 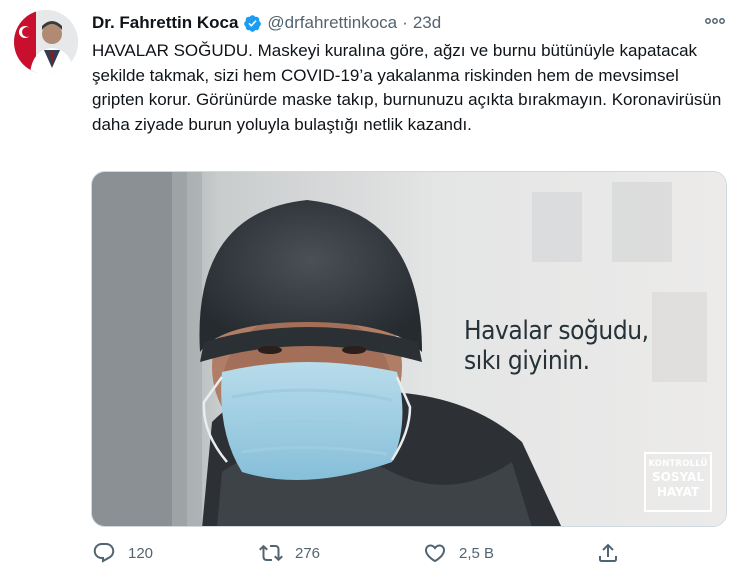 What do you see at coordinates (435, 553) in the screenshot?
I see `like-icon` at bounding box center [435, 553].